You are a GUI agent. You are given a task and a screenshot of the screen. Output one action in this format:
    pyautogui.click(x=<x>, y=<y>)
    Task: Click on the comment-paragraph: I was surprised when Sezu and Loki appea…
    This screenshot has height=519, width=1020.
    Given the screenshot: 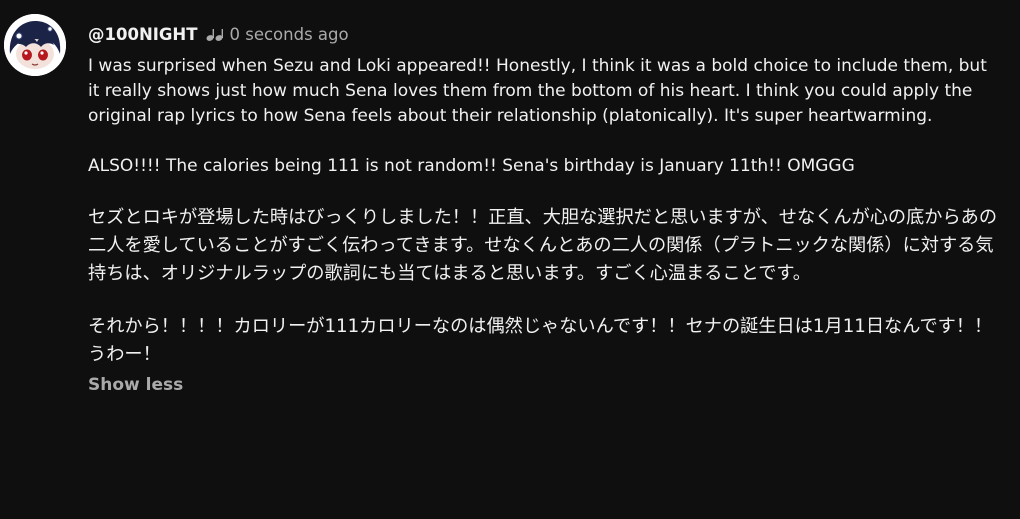 What is the action you would take?
    pyautogui.click(x=537, y=91)
    